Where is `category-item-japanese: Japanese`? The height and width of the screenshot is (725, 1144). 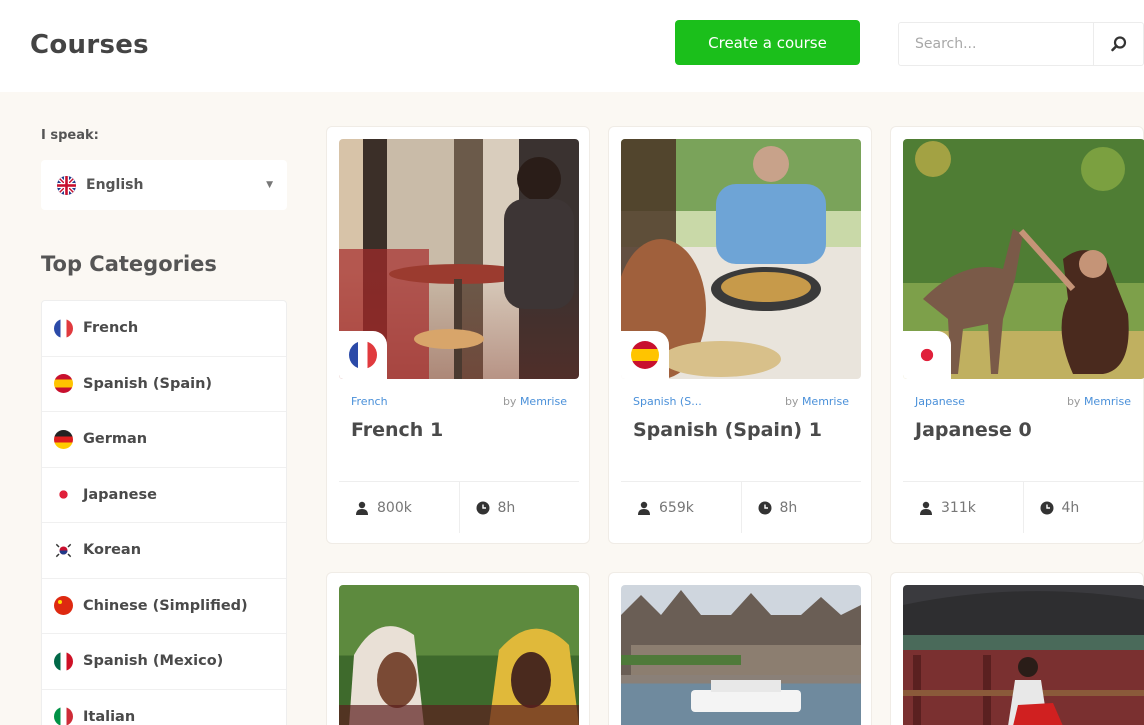
category-item-japanese: Japanese is located at coordinates (164, 495).